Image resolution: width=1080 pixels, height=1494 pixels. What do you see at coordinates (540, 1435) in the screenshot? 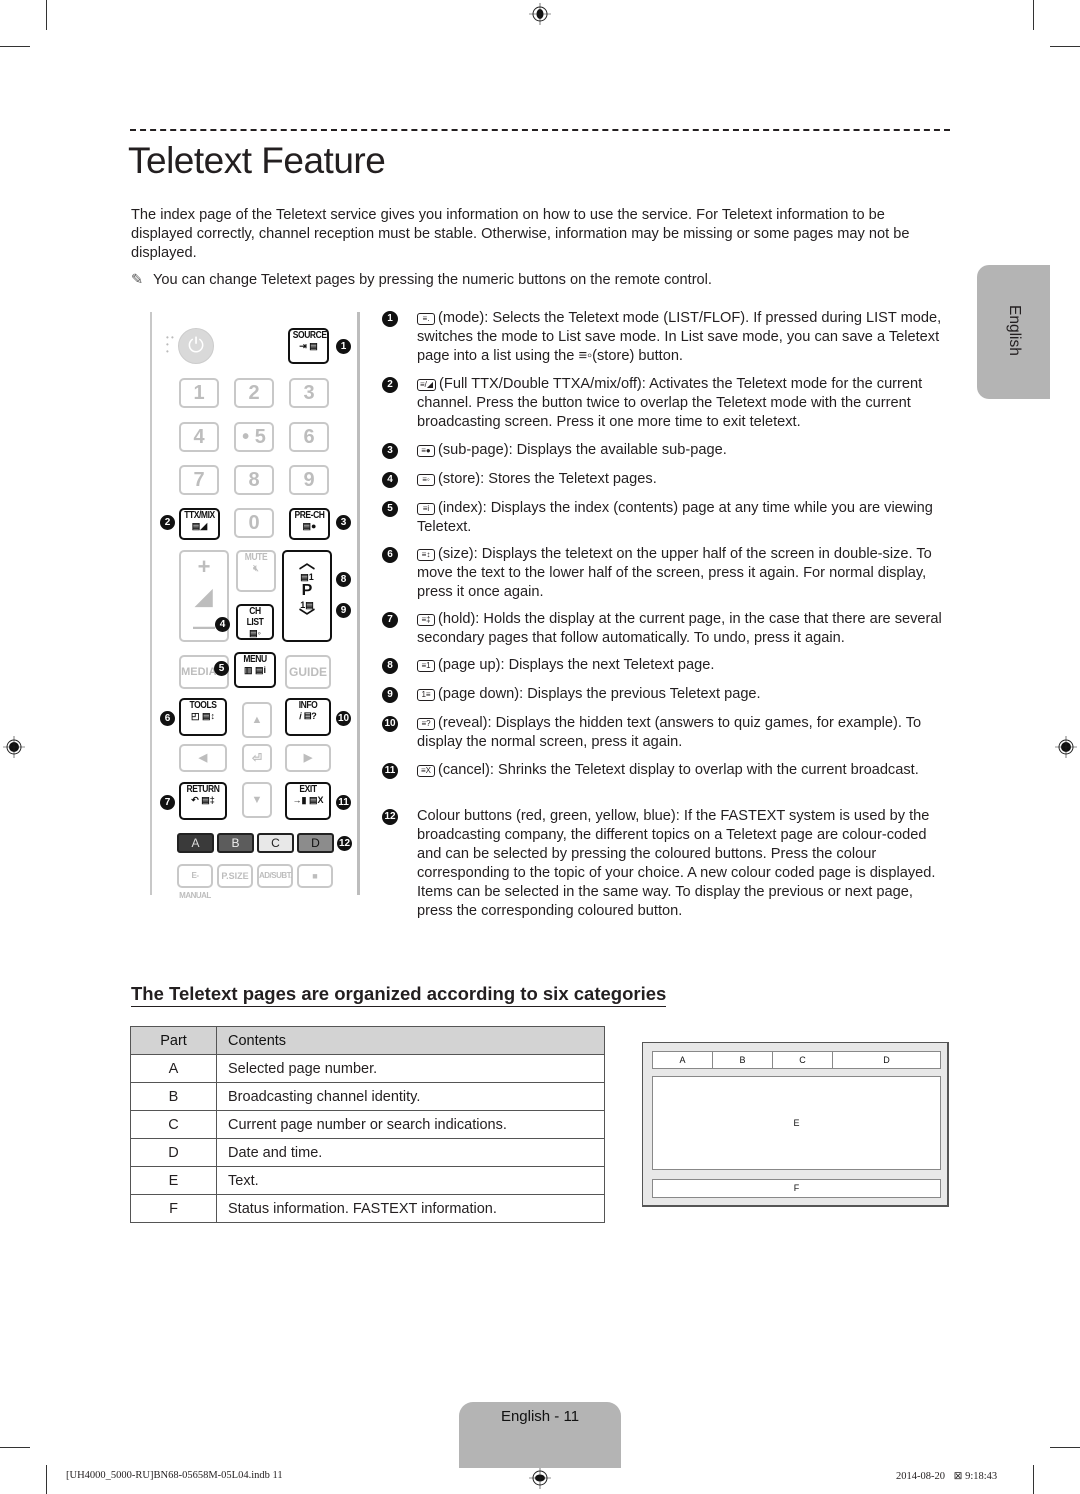
I see `page-number-tab: English - 11` at bounding box center [540, 1435].